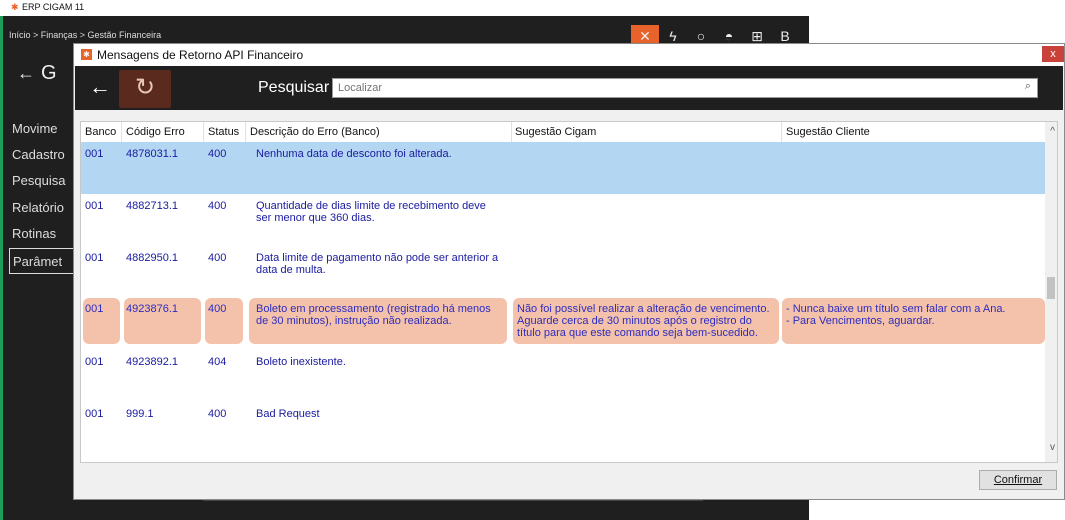  I want to click on arrow-left-icon: ←, so click(100, 87).